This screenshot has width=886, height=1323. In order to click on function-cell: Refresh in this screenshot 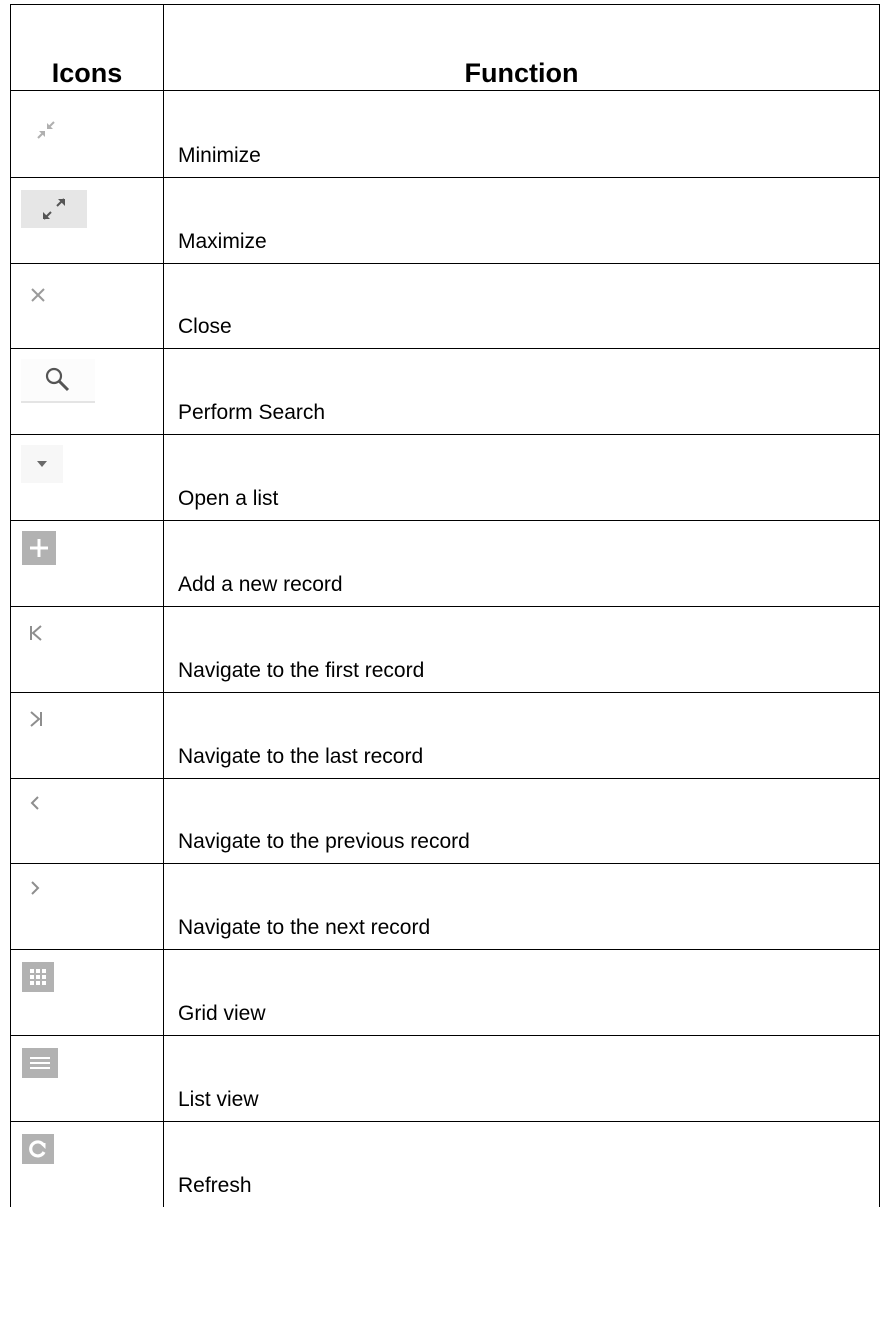, I will do `click(521, 1164)`.